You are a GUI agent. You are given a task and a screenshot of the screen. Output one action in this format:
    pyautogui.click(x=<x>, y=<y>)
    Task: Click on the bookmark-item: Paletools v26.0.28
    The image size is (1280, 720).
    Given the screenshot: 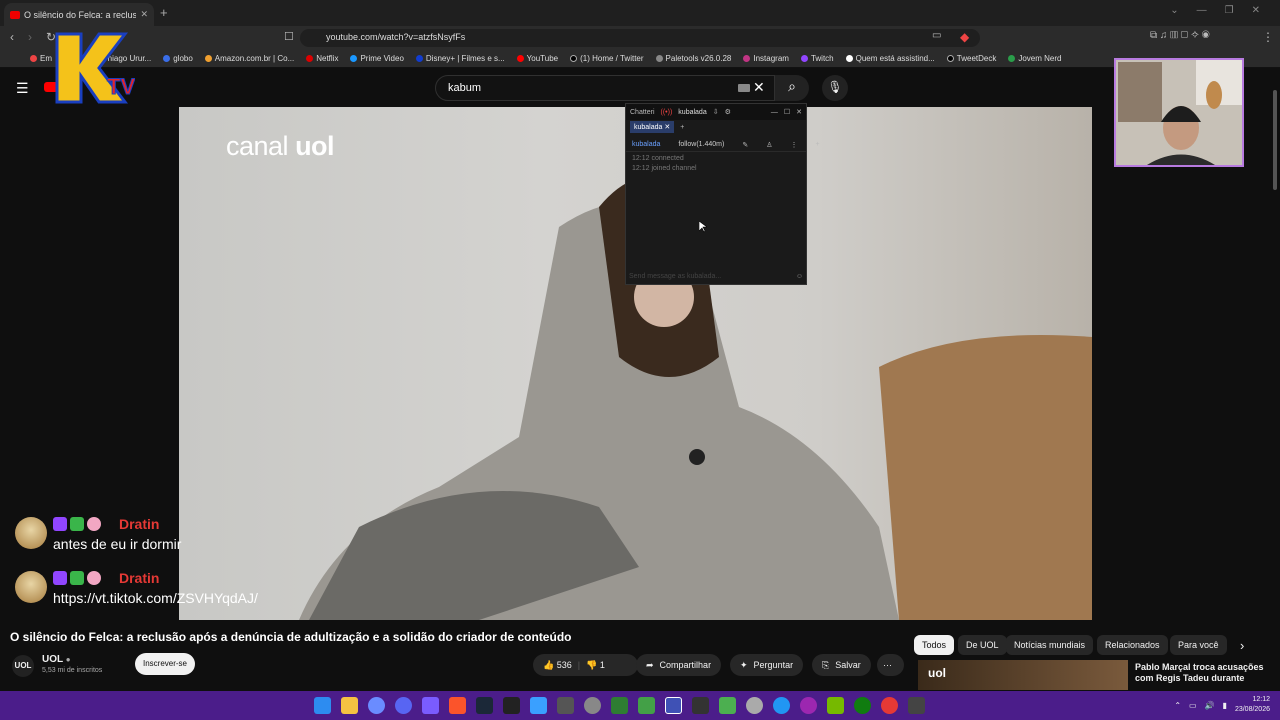 What is the action you would take?
    pyautogui.click(x=693, y=58)
    